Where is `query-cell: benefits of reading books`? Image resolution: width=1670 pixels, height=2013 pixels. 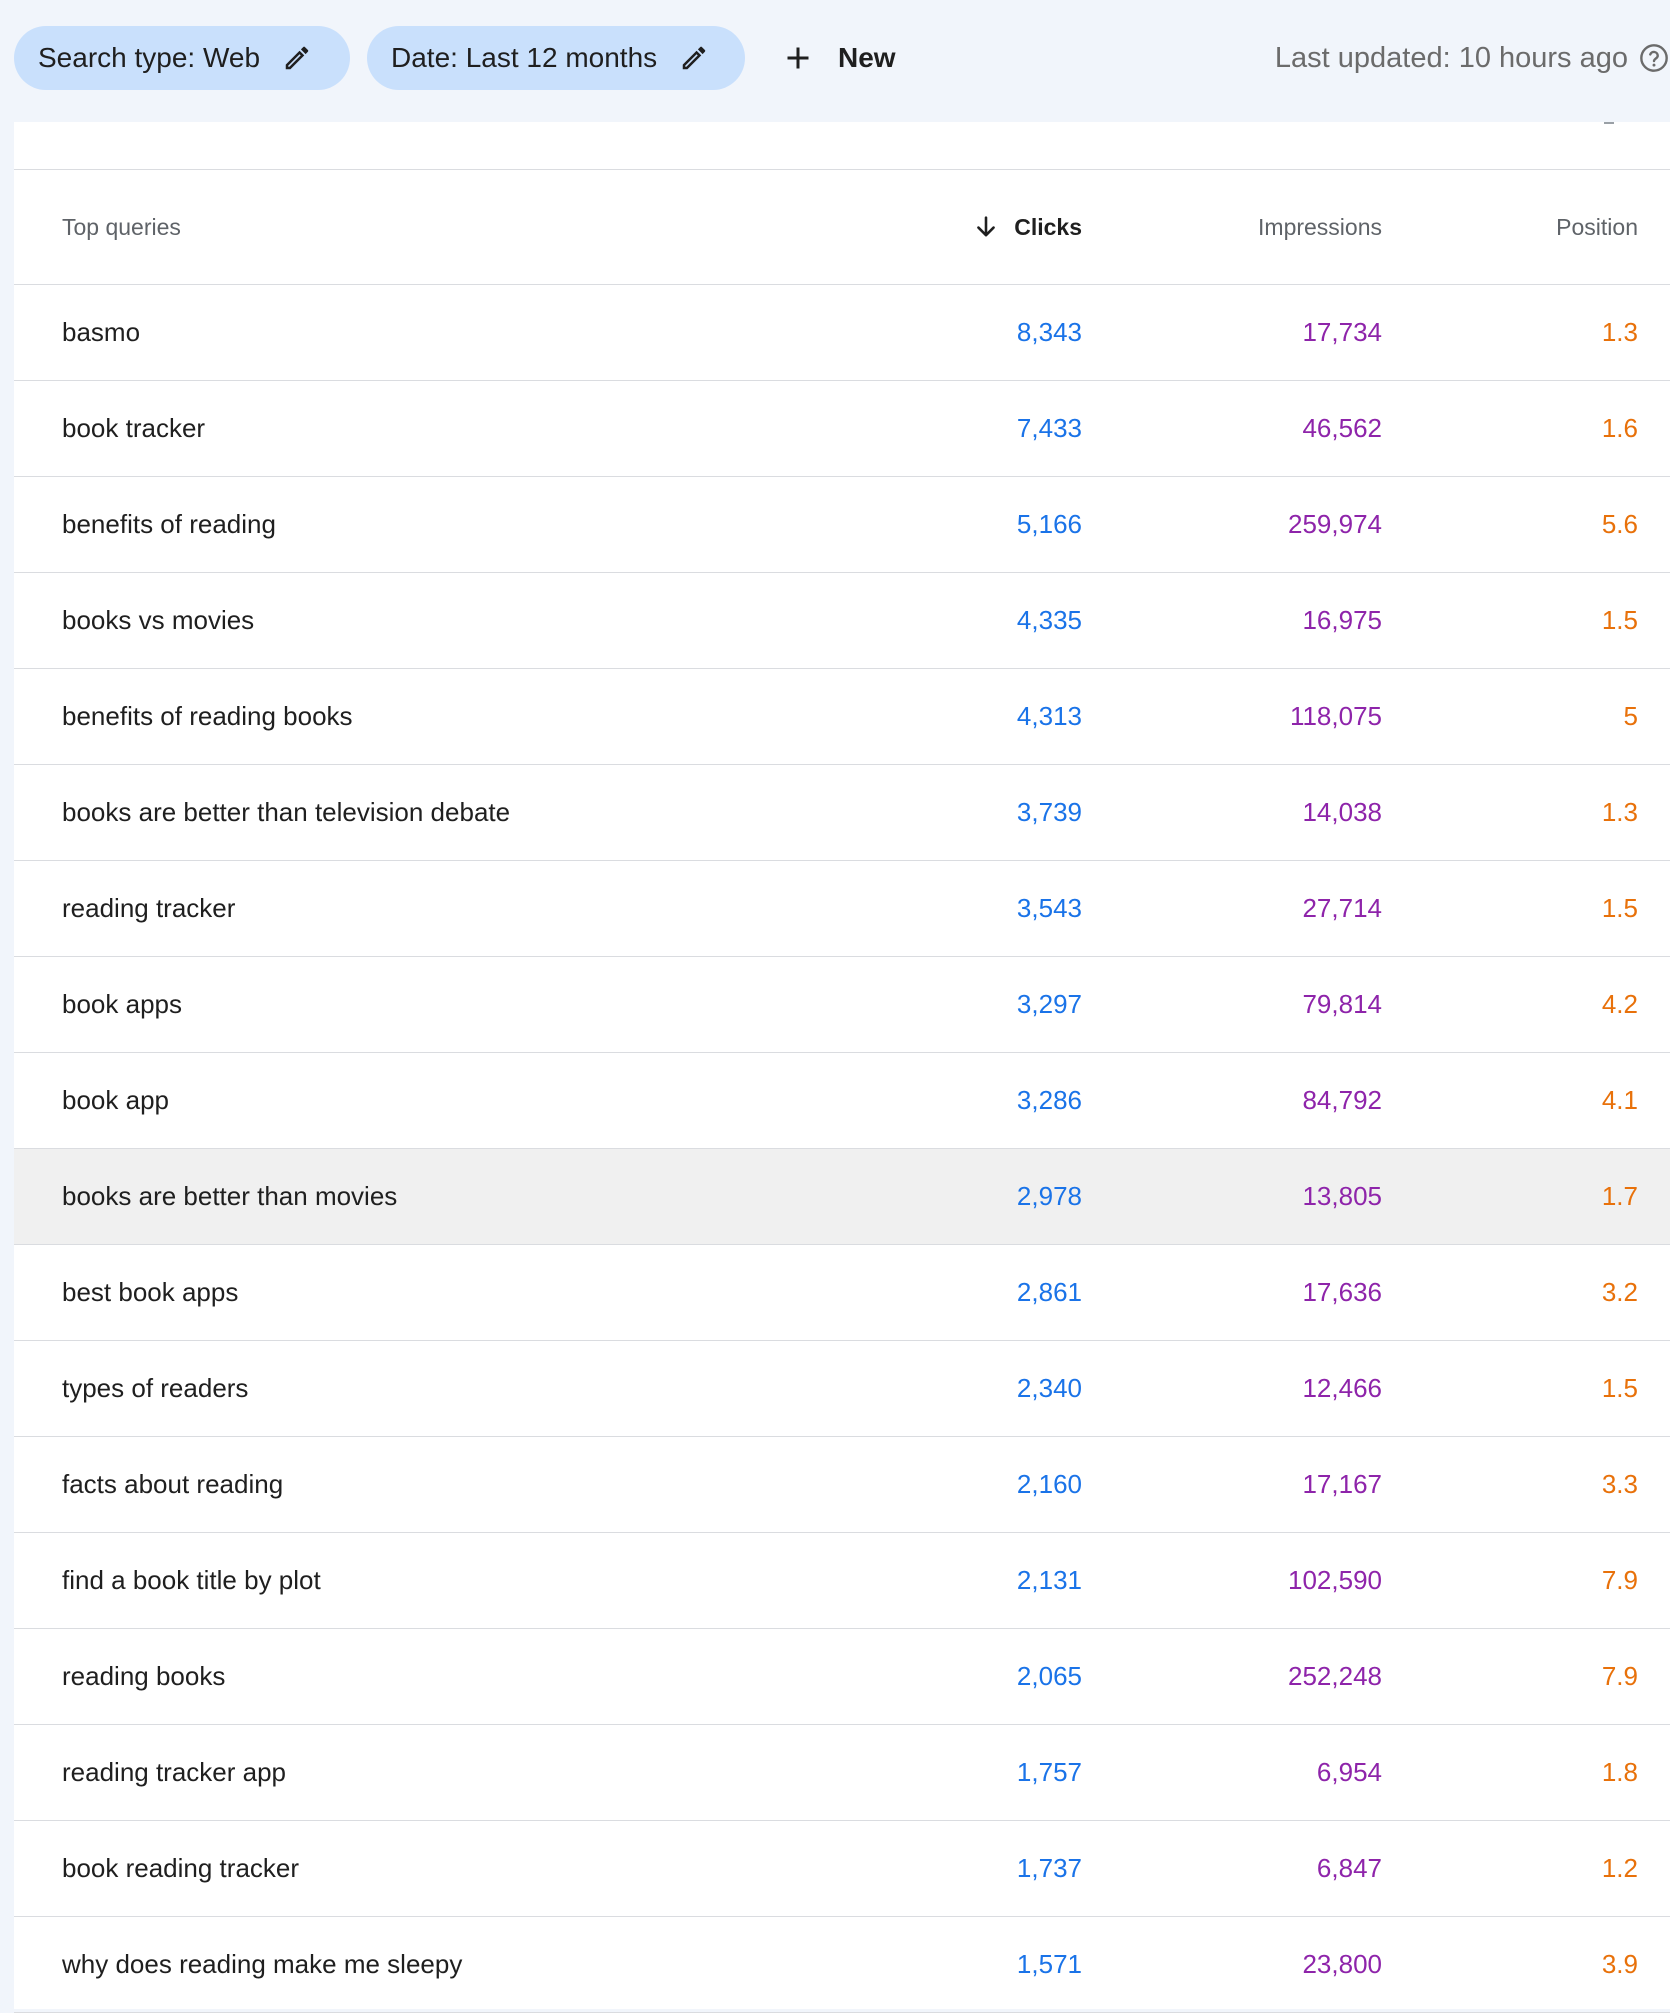 query-cell: benefits of reading books is located at coordinates (207, 716).